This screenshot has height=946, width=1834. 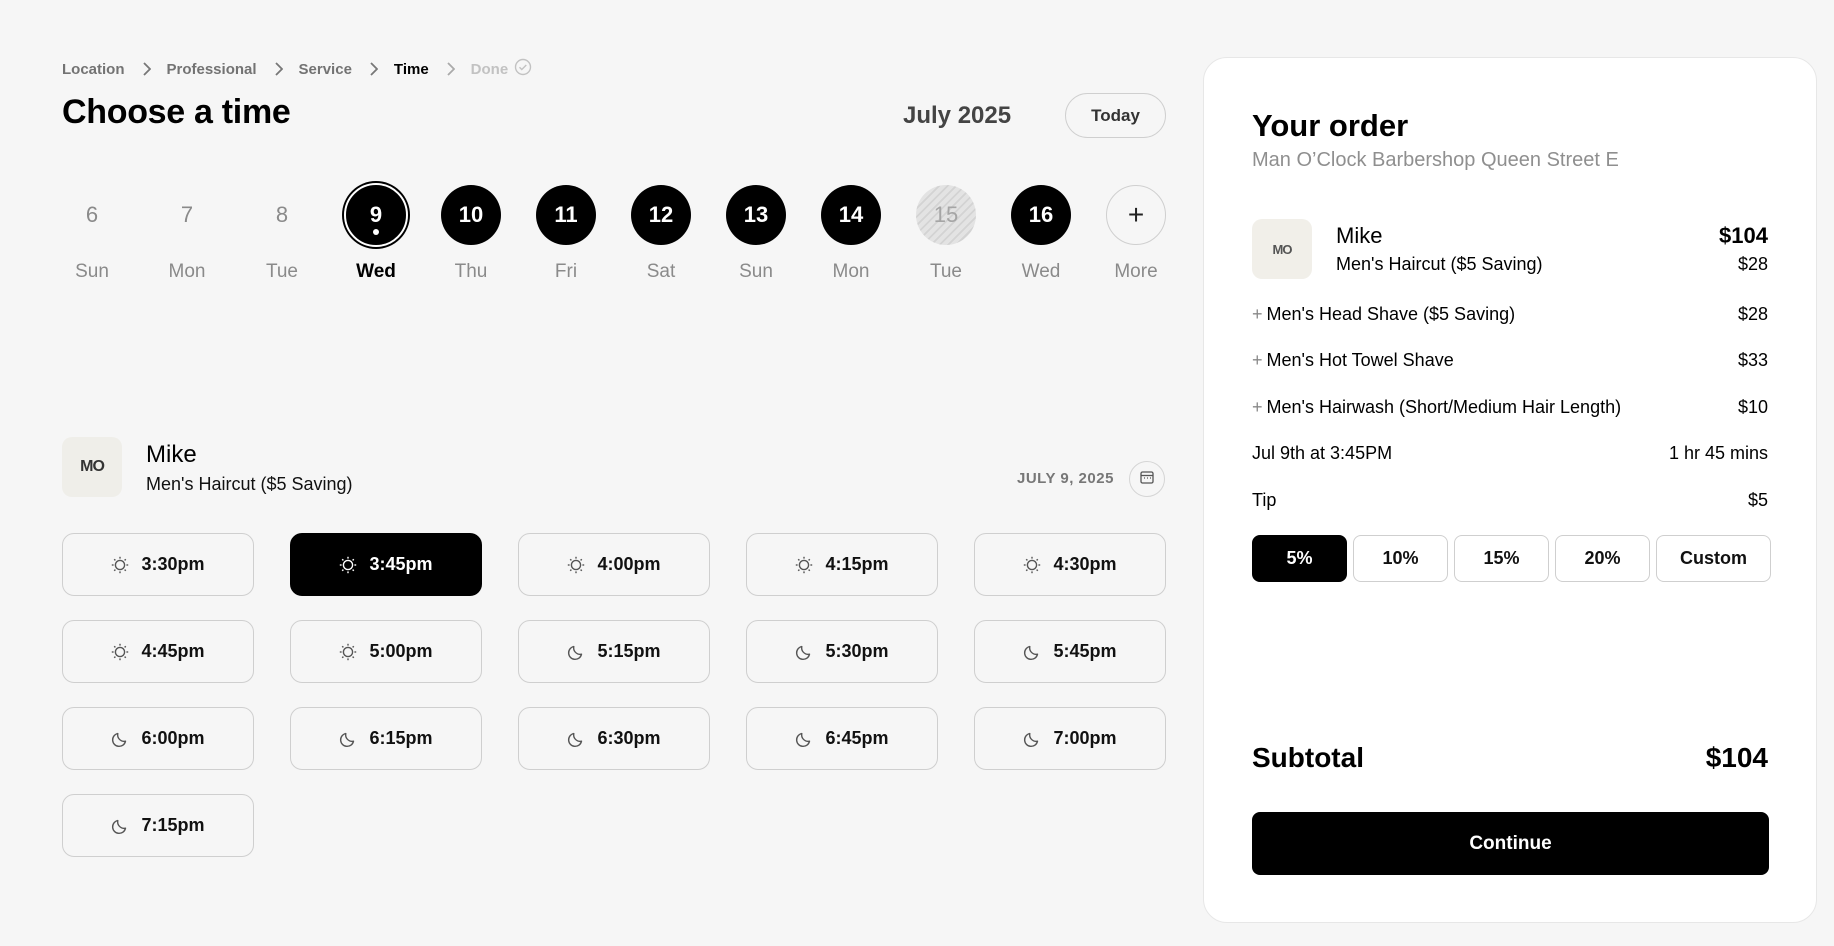 I want to click on day-number: 6, so click(x=92, y=214).